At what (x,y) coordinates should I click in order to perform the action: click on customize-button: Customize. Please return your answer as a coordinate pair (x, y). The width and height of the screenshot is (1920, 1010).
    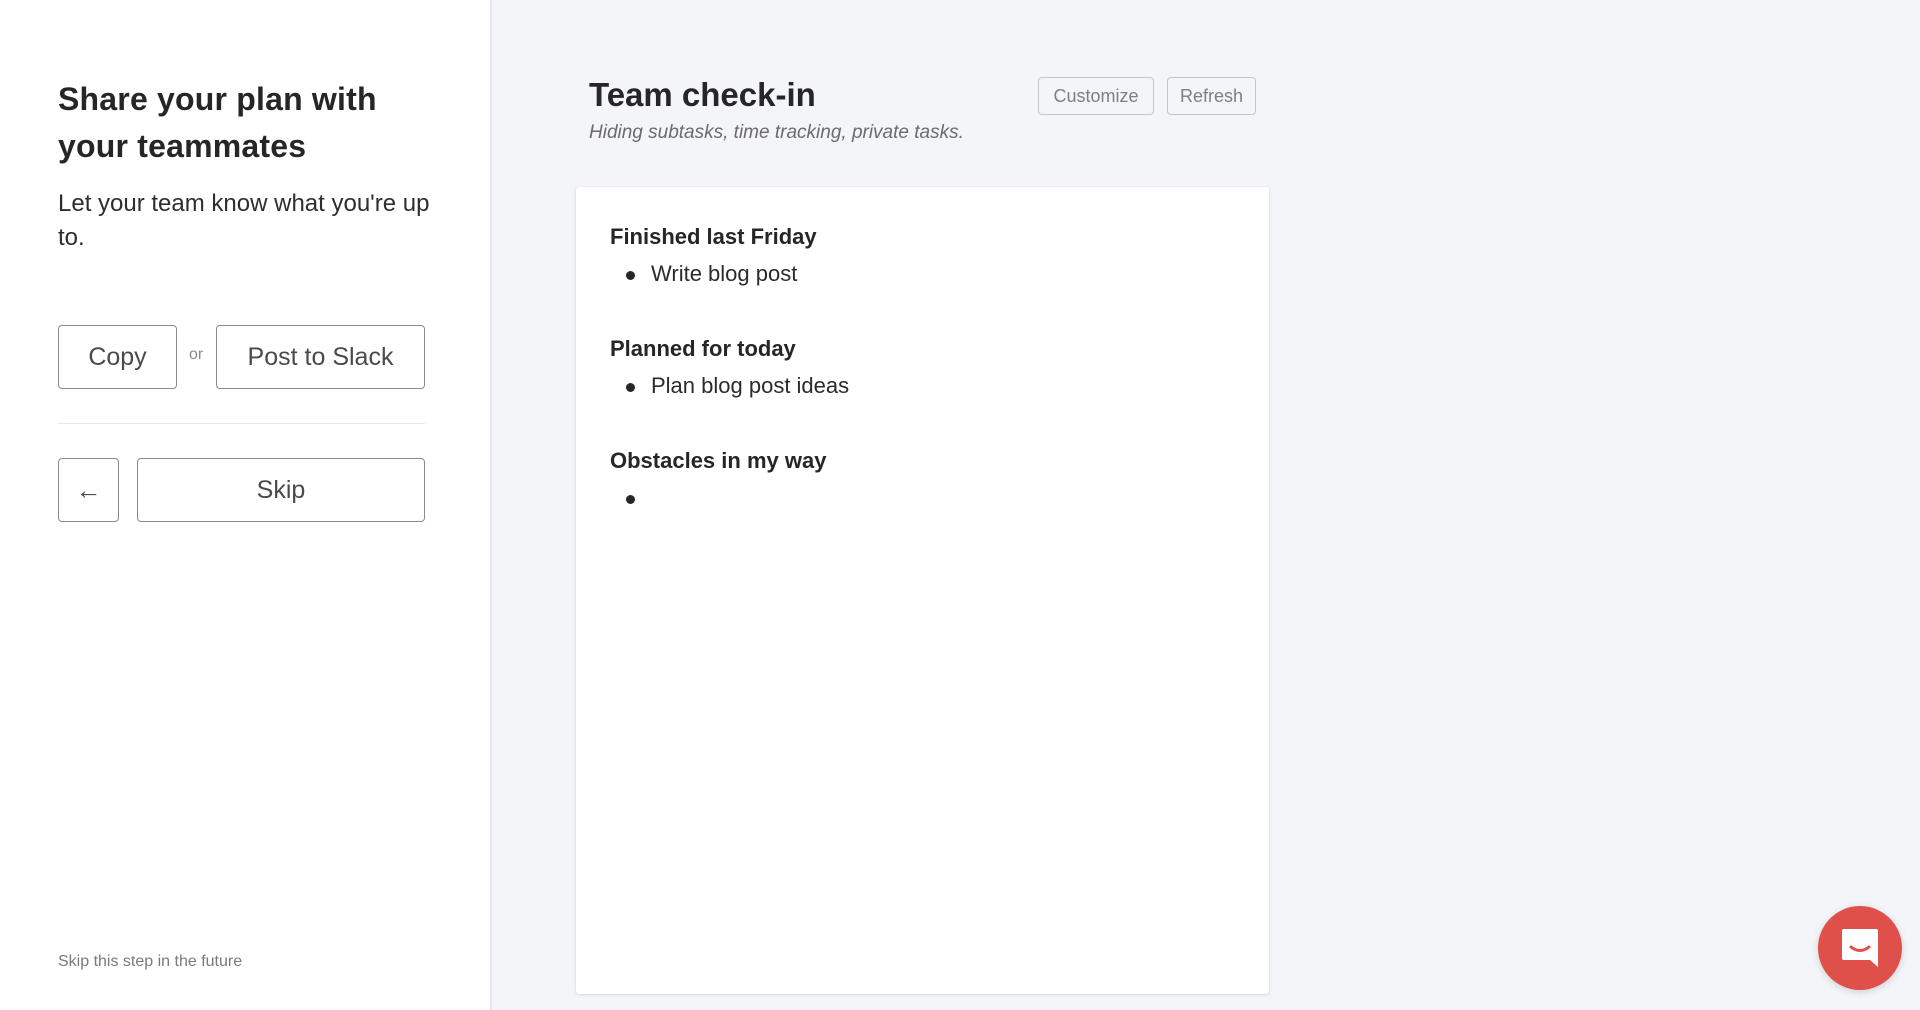
    Looking at the image, I should click on (1096, 96).